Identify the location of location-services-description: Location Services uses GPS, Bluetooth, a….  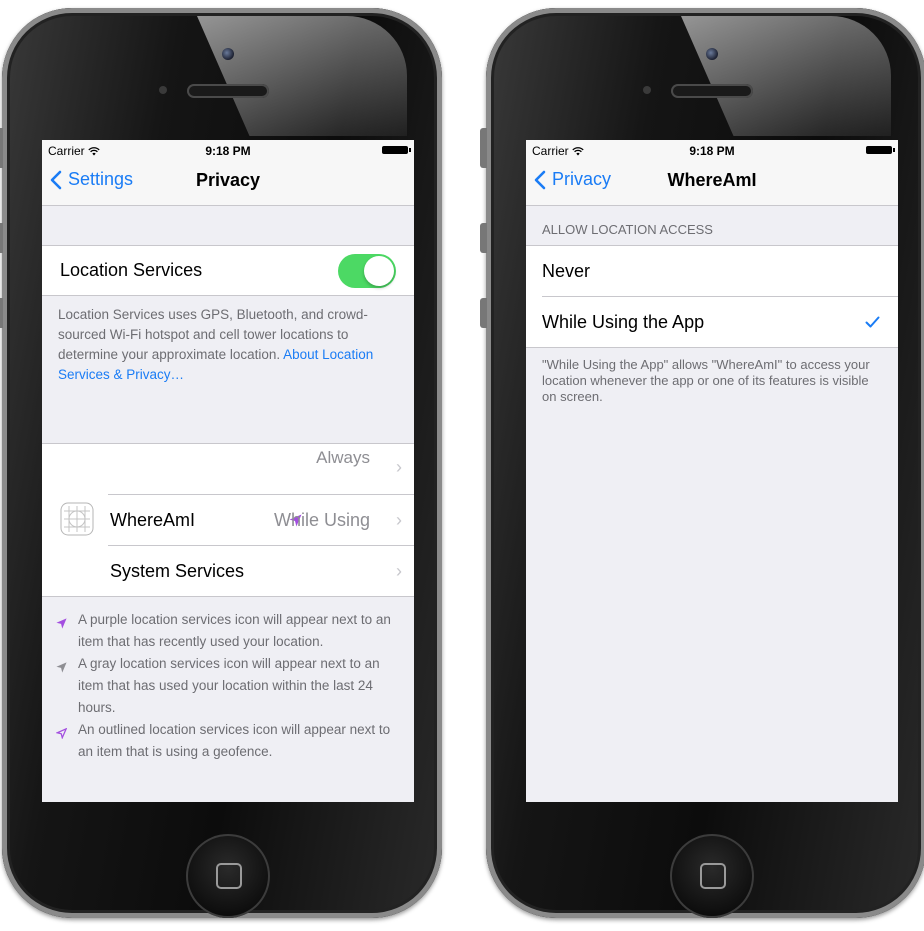
(216, 344).